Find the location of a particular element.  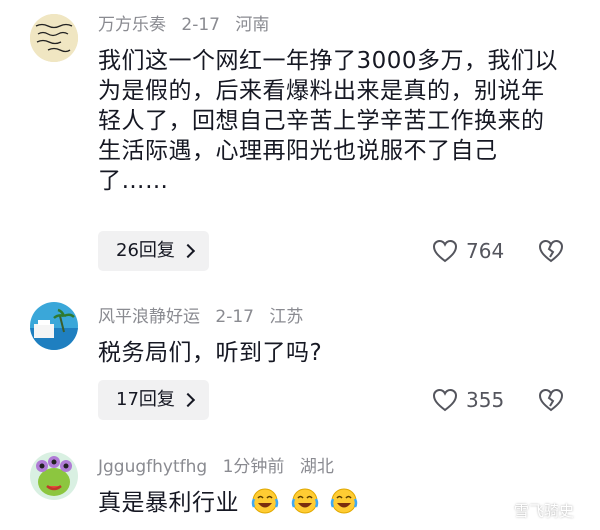

reply-button: 17回复 is located at coordinates (153, 400).